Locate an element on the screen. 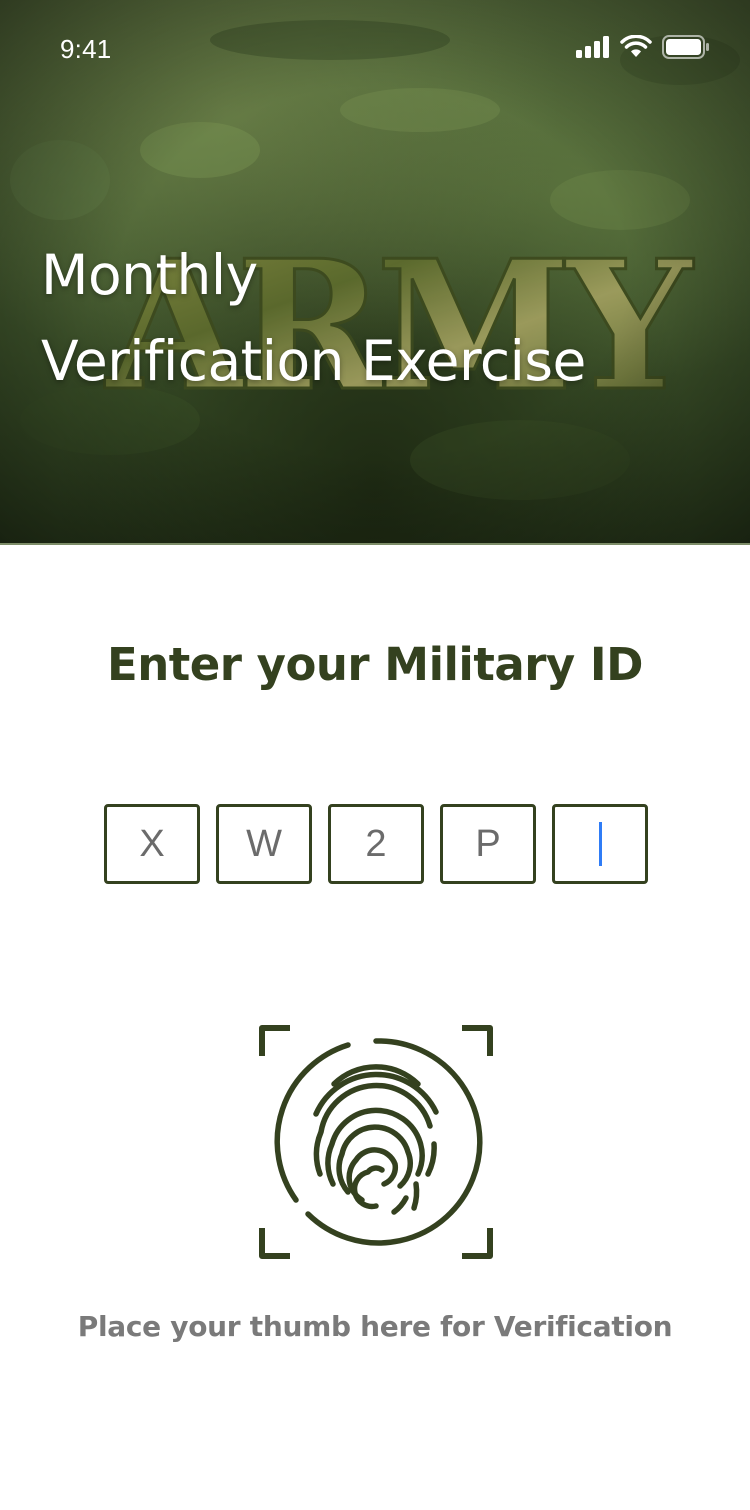  status-icons is located at coordinates (643, 47).